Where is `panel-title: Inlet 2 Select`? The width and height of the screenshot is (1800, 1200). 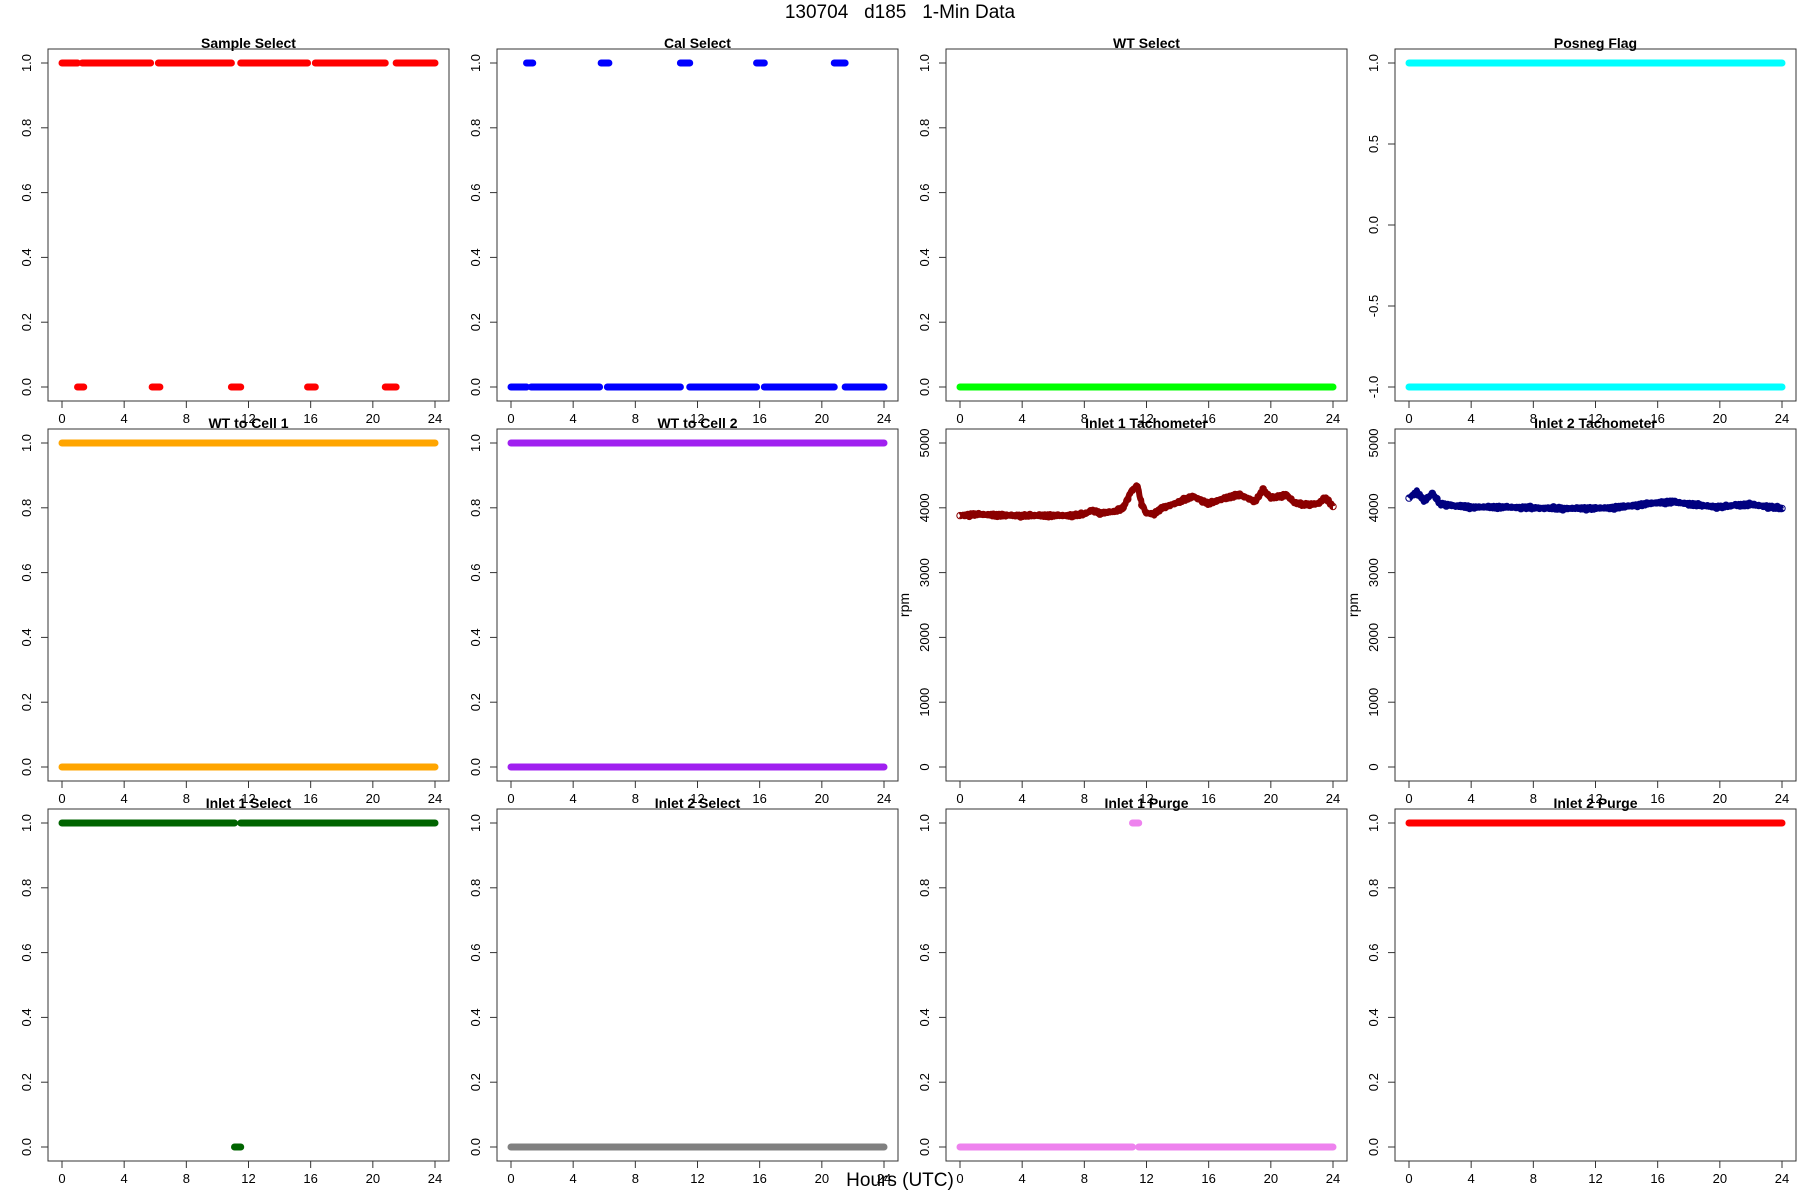
panel-title: Inlet 2 Select is located at coordinates (698, 803).